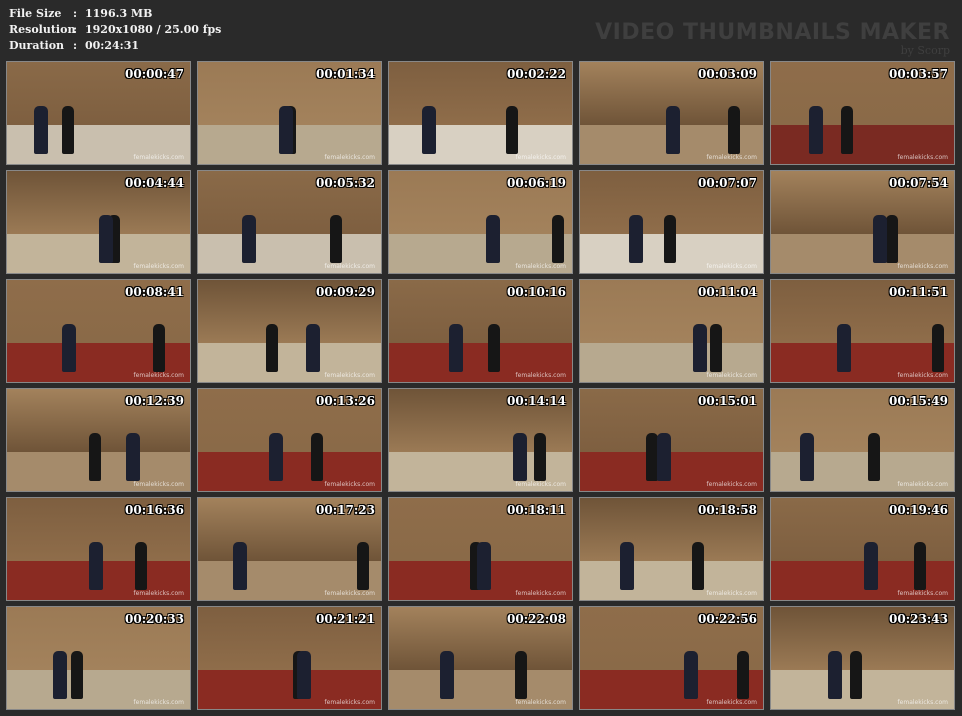 The height and width of the screenshot is (716, 962). I want to click on file-size-colon: :, so click(75, 13).